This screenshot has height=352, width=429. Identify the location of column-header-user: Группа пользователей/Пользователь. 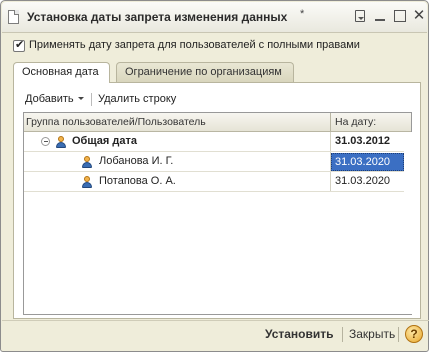
(116, 122).